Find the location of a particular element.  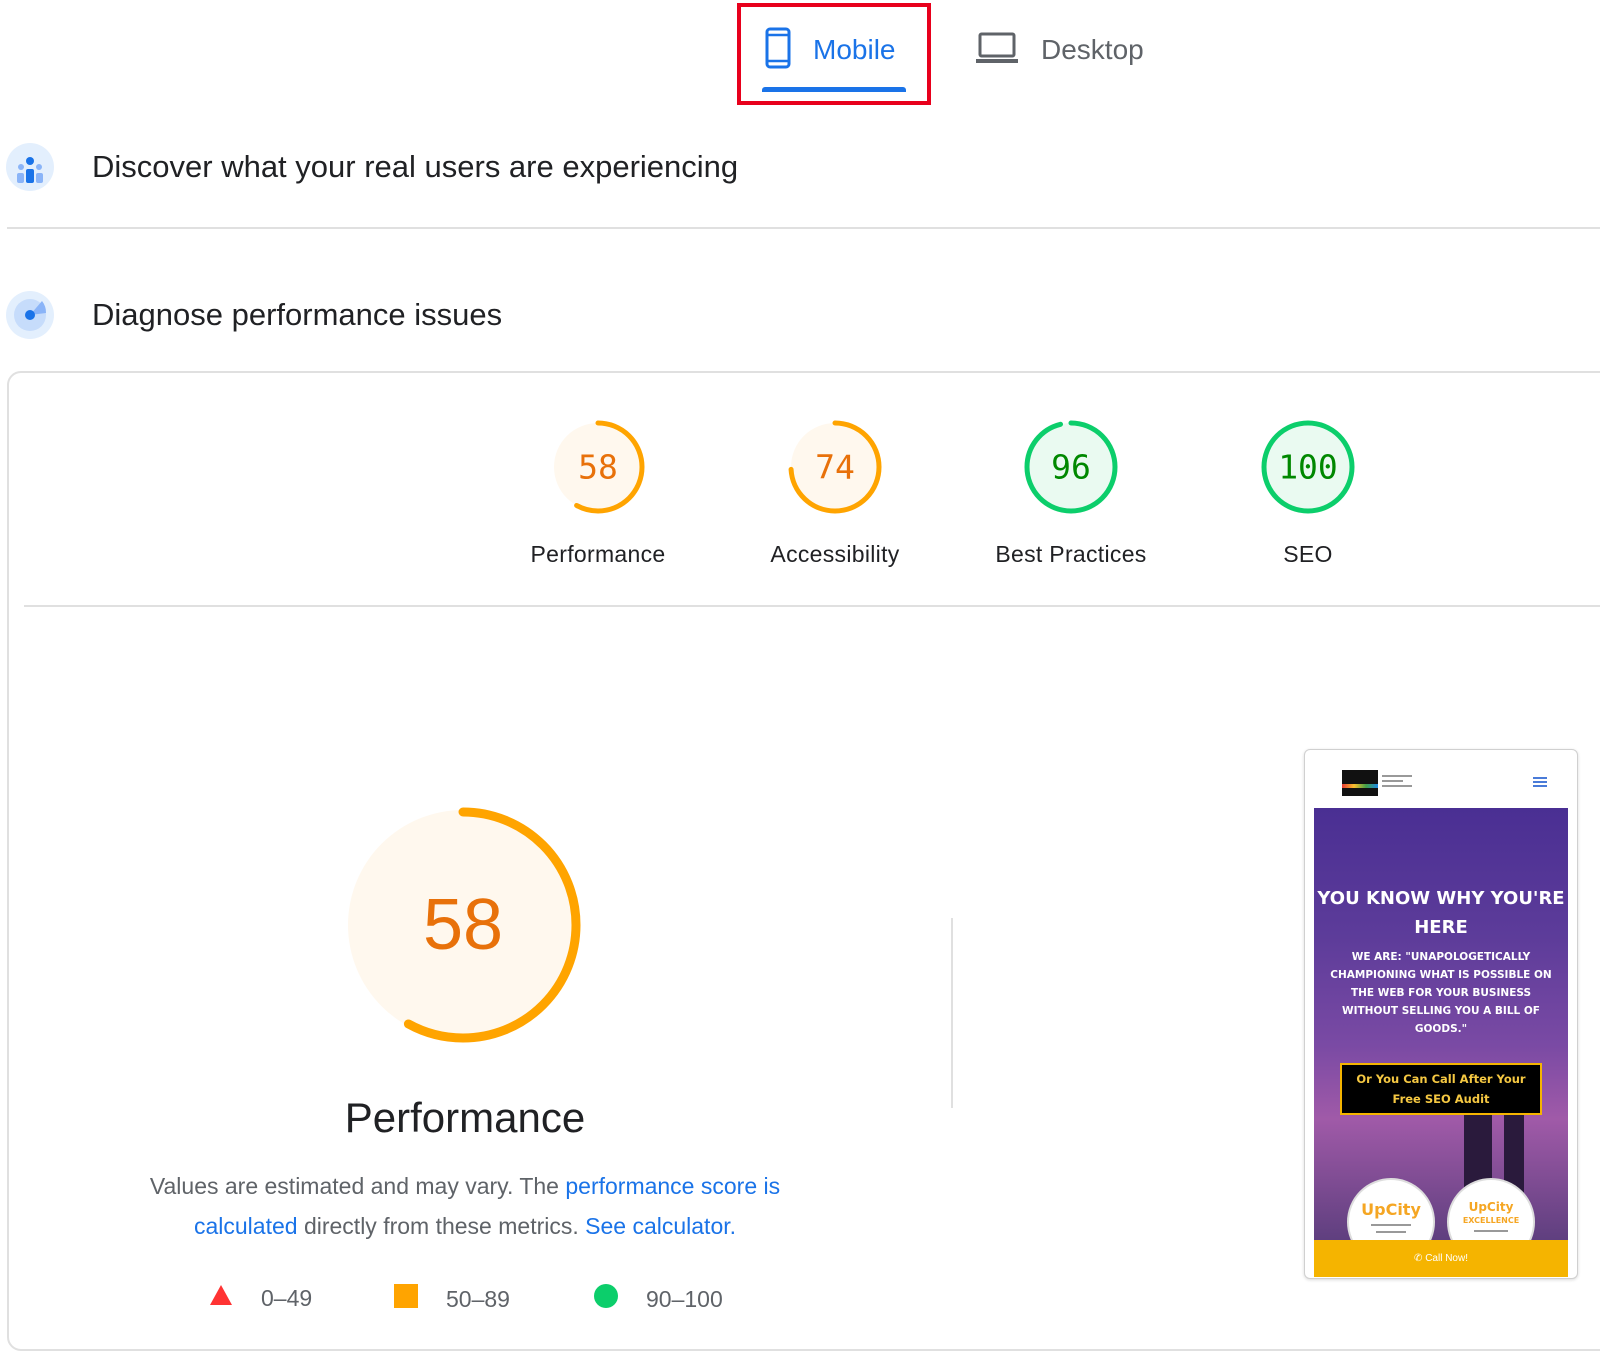

gauge-seo-value: 100 is located at coordinates (1308, 467).